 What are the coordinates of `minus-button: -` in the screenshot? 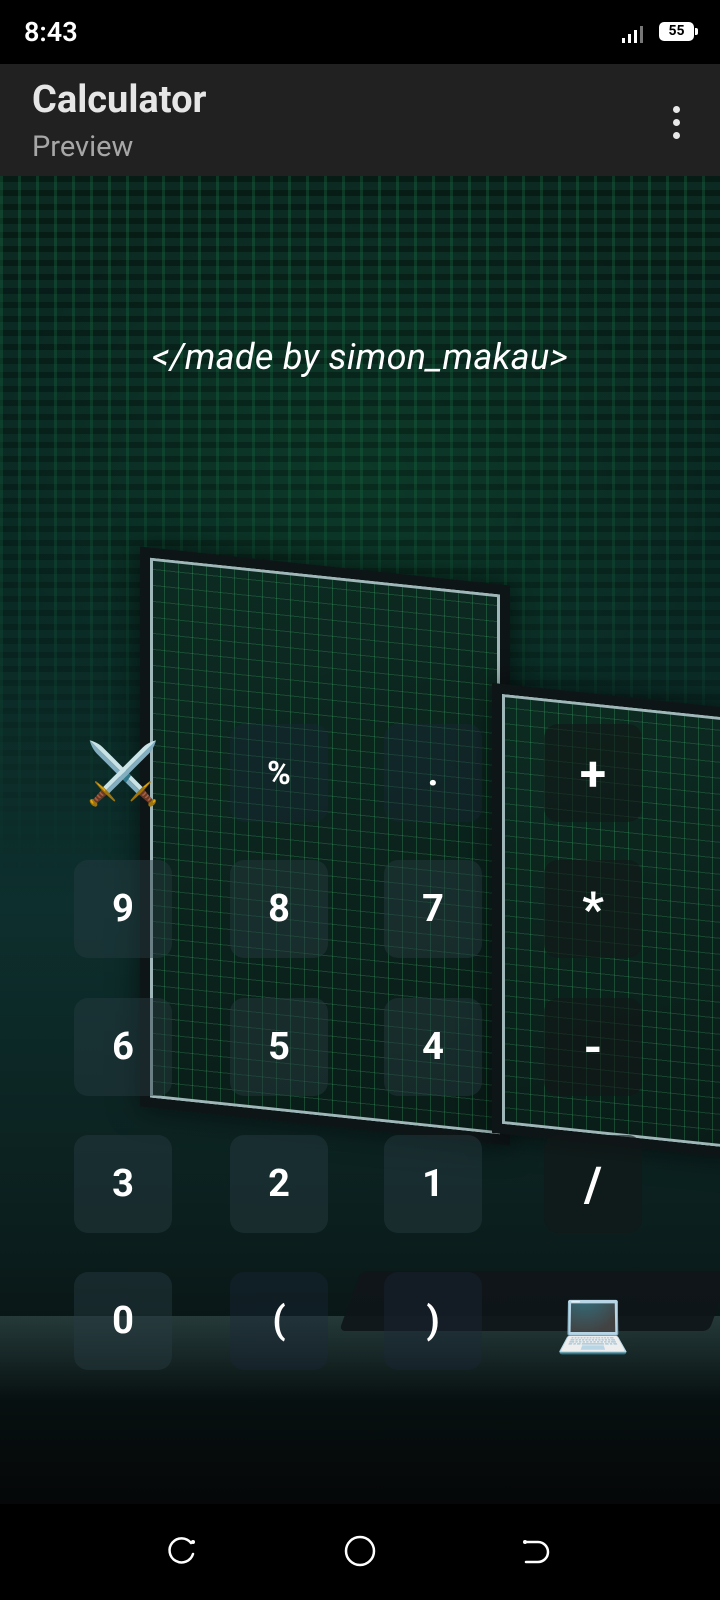 It's located at (593, 1047).